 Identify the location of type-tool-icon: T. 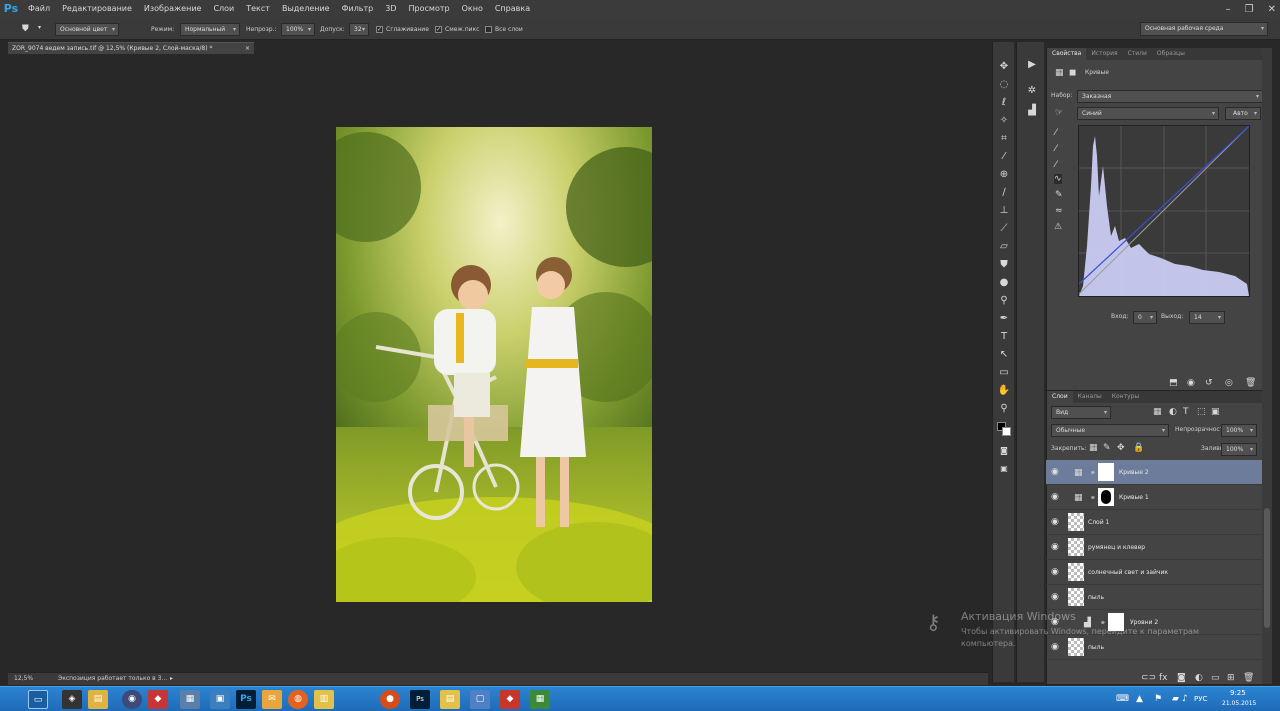
(1004, 337).